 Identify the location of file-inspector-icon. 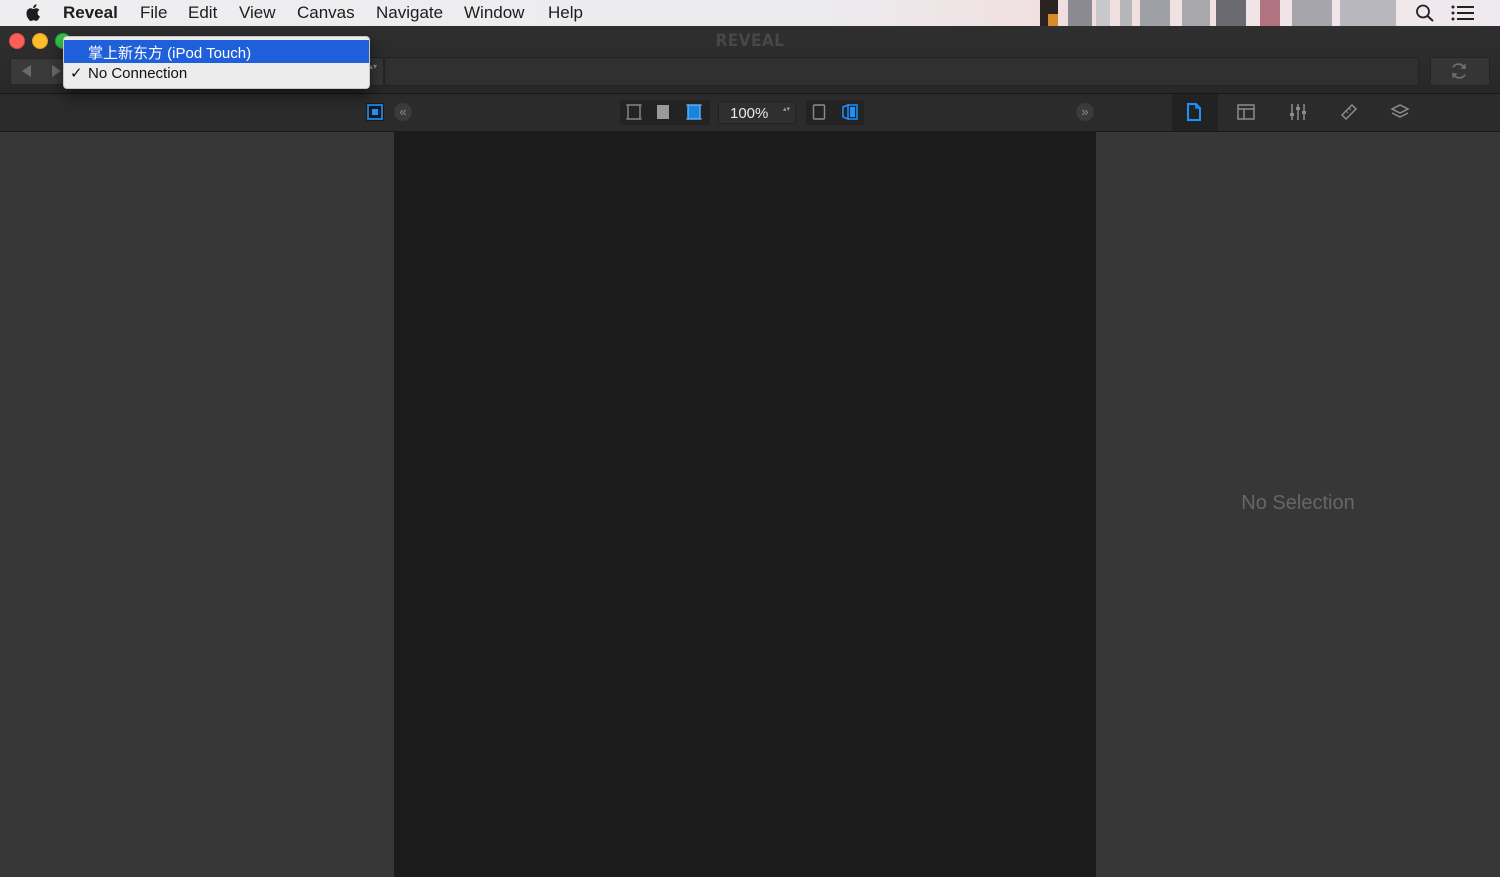
(1194, 112).